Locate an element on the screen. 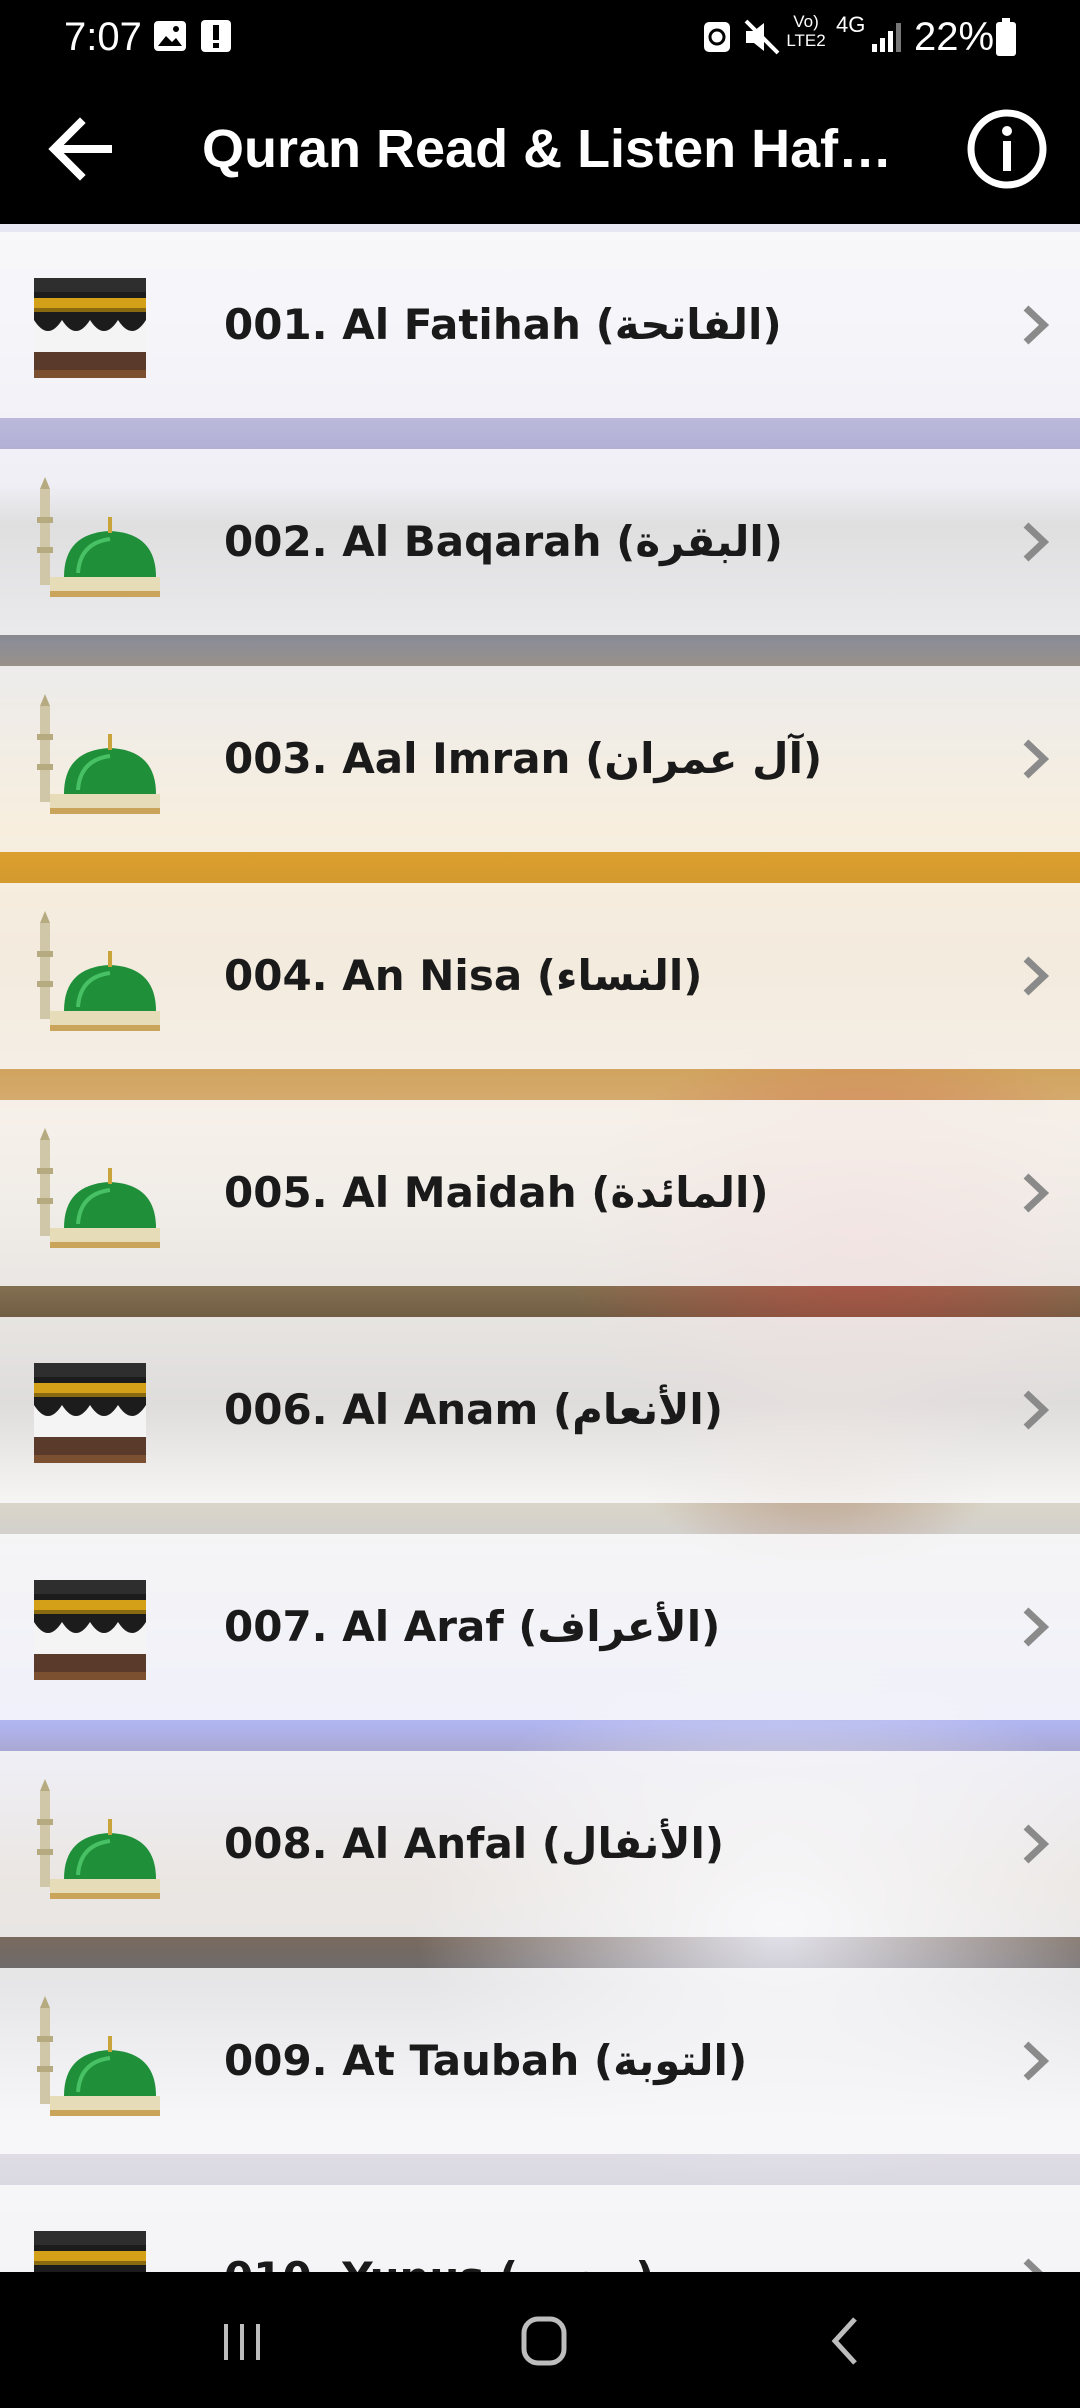 The image size is (1080, 2408). surah-list-item: 004. An Nisa (النساء) is located at coordinates (540, 976).